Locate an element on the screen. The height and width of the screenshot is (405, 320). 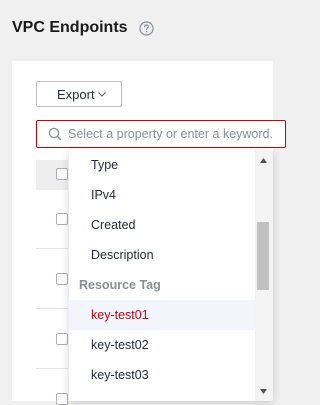
export-button: Export is located at coordinates (79, 94).